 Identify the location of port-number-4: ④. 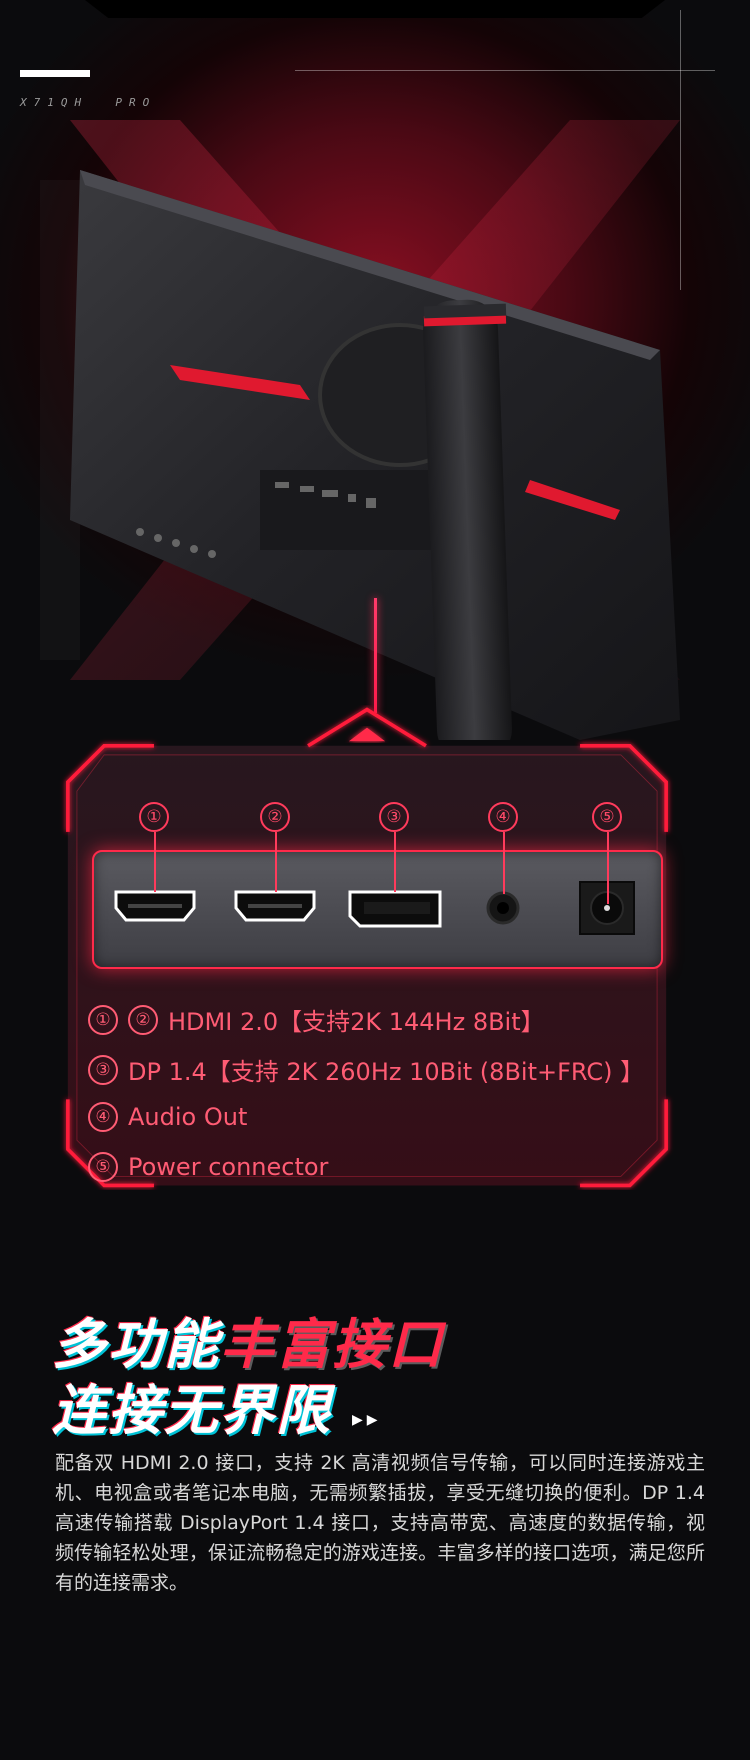
(503, 817).